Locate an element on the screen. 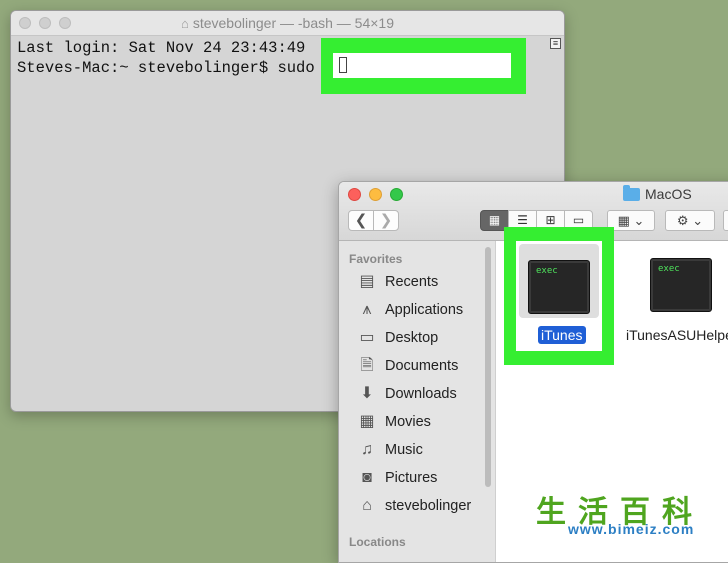  highlight-box is located at coordinates (423, 66).